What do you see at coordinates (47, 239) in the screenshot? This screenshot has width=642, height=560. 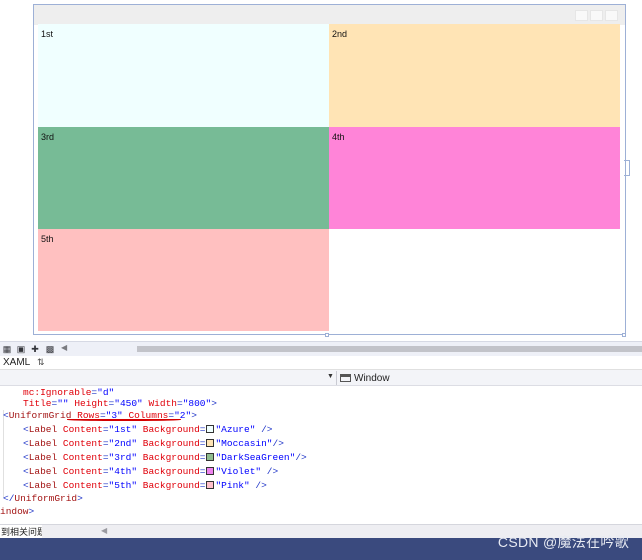 I see `cell-label: 5th` at bounding box center [47, 239].